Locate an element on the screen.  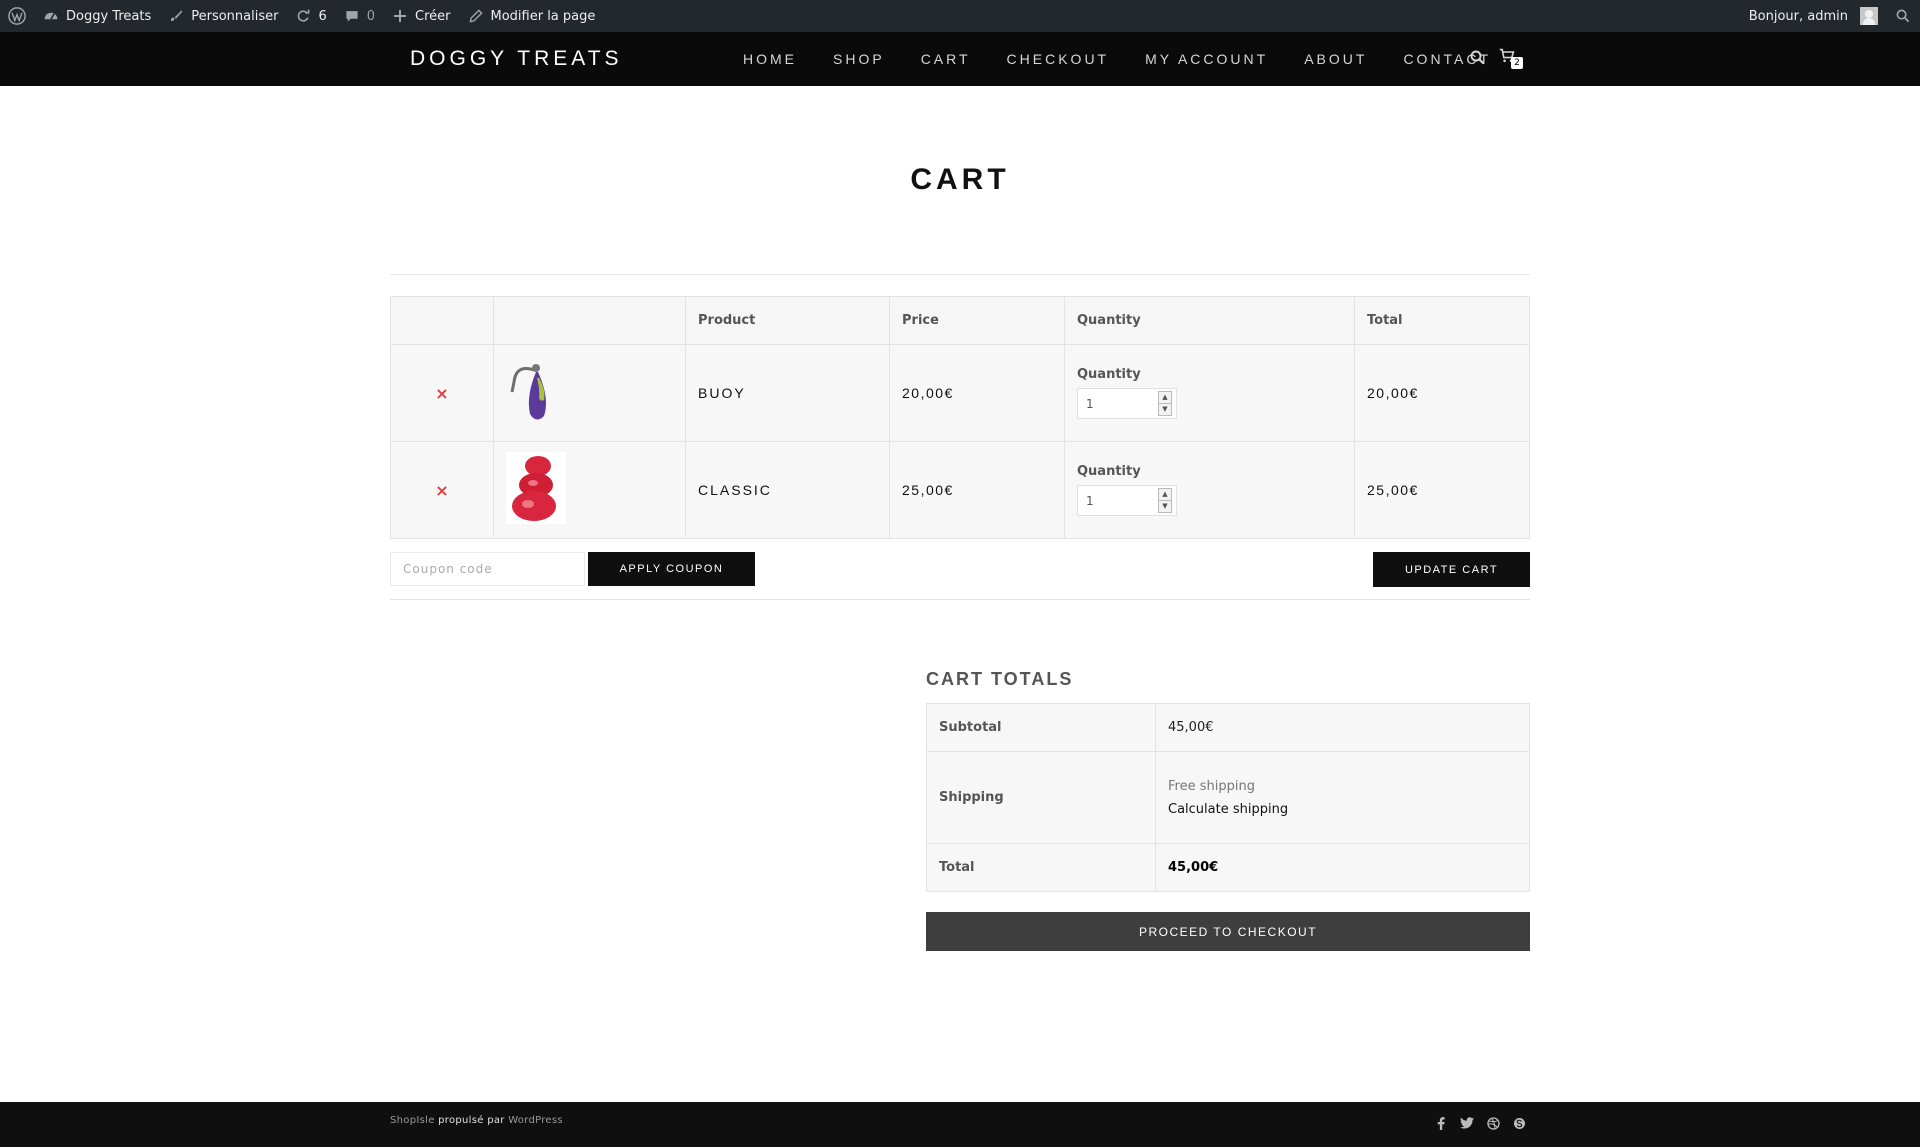
total-cell: 25,00€ is located at coordinates (1442, 490).